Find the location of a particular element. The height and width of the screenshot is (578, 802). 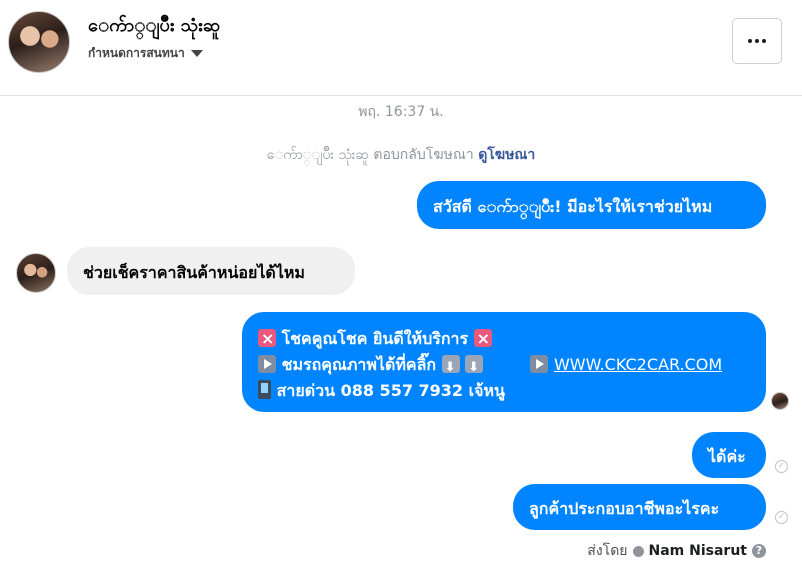

message-timestamp: พฤ. 16:37 น. is located at coordinates (401, 112).